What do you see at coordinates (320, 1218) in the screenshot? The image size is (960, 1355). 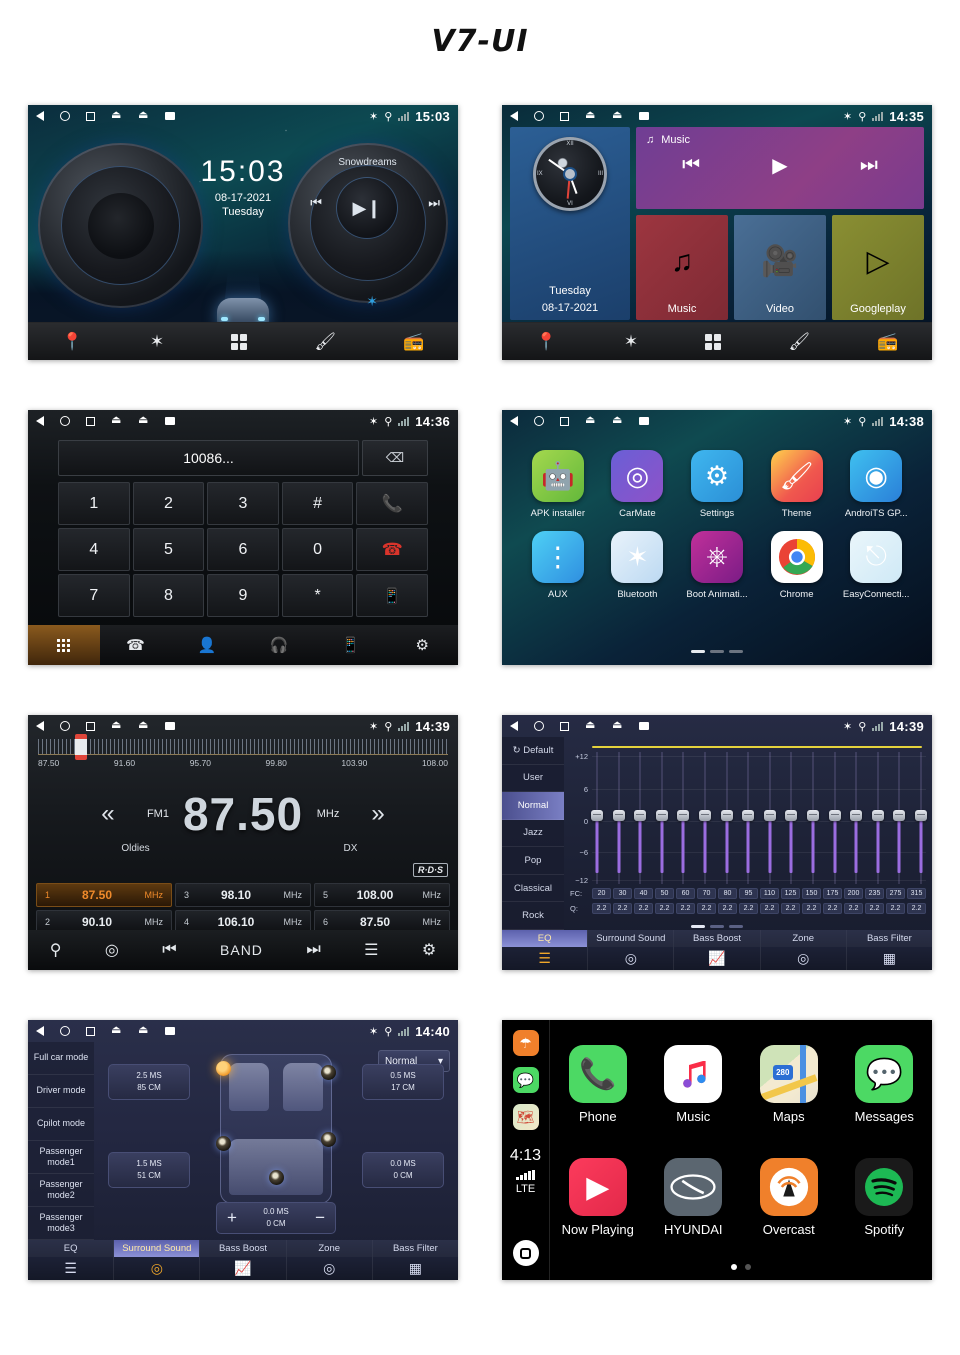 I see `decrease-button: −` at bounding box center [320, 1218].